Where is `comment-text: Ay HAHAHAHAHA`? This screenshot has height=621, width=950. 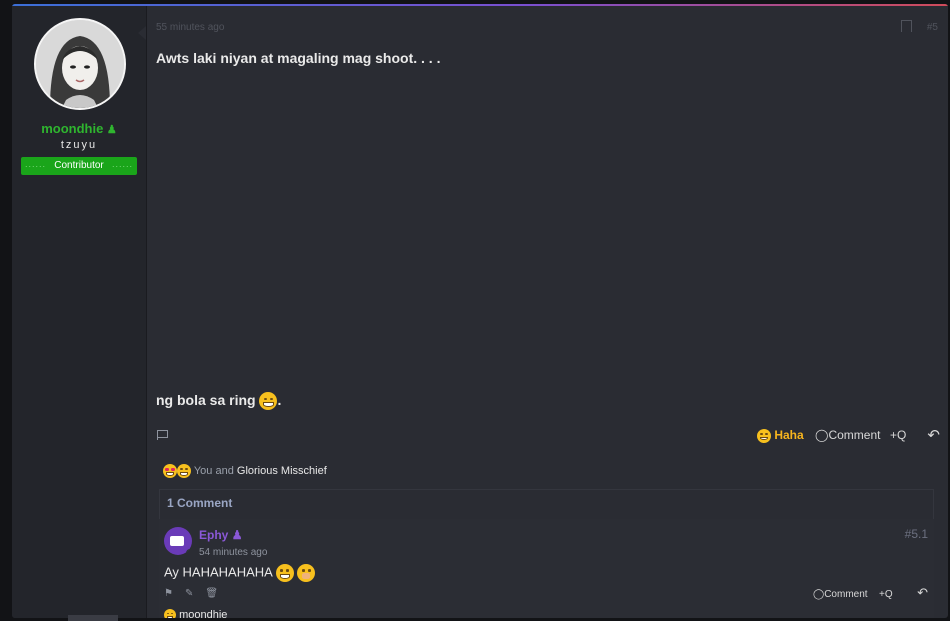 comment-text: Ay HAHAHAHAHA is located at coordinates (240, 573).